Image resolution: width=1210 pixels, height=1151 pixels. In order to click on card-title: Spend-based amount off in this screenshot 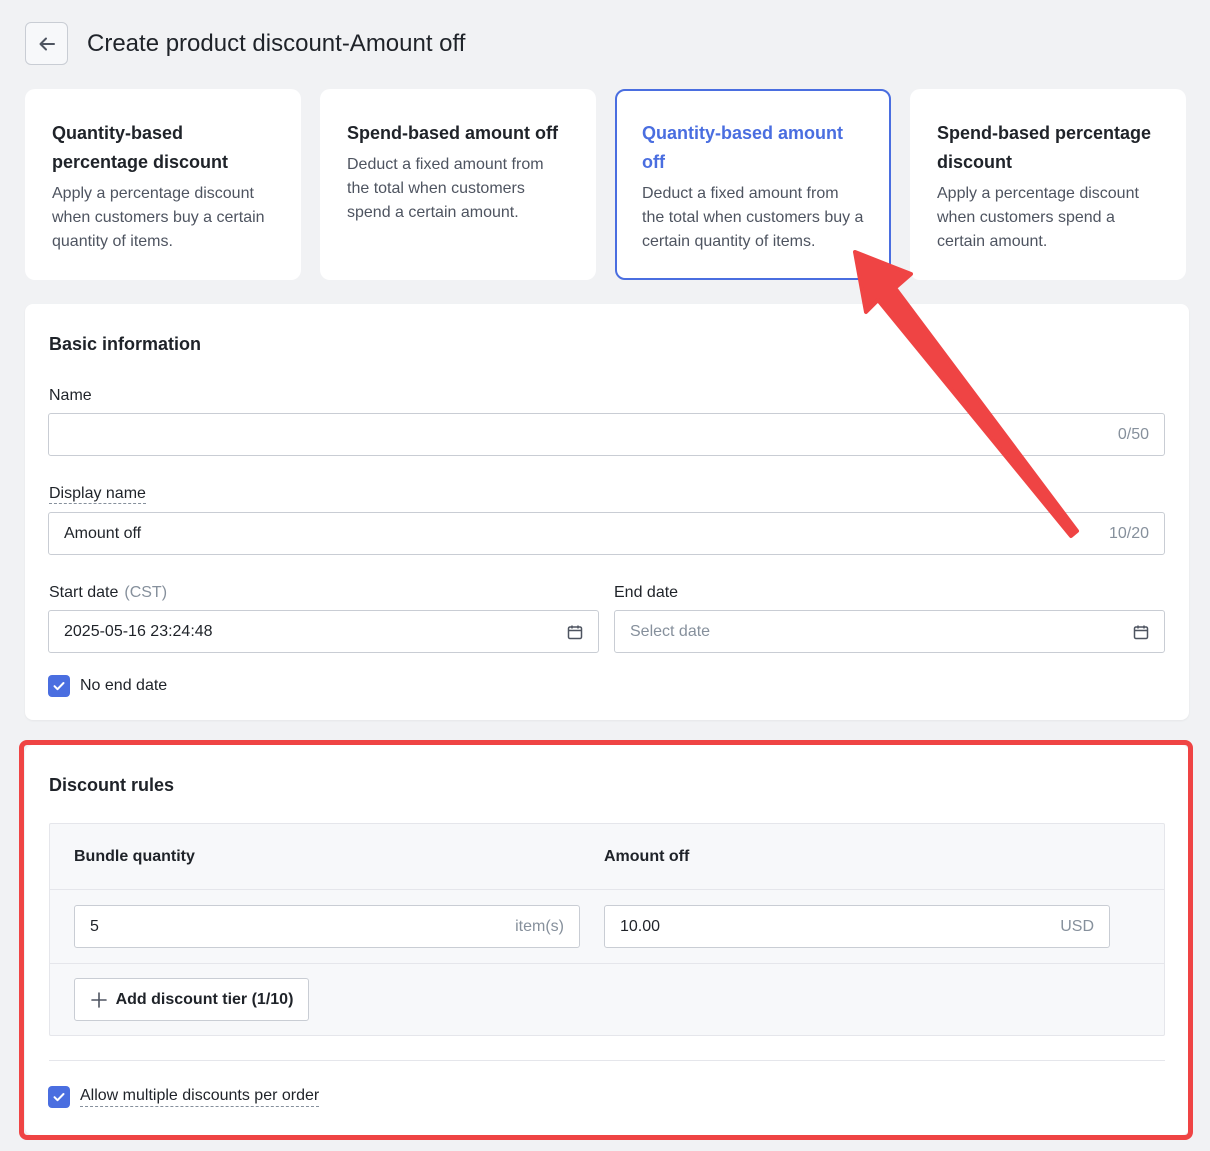, I will do `click(452, 133)`.